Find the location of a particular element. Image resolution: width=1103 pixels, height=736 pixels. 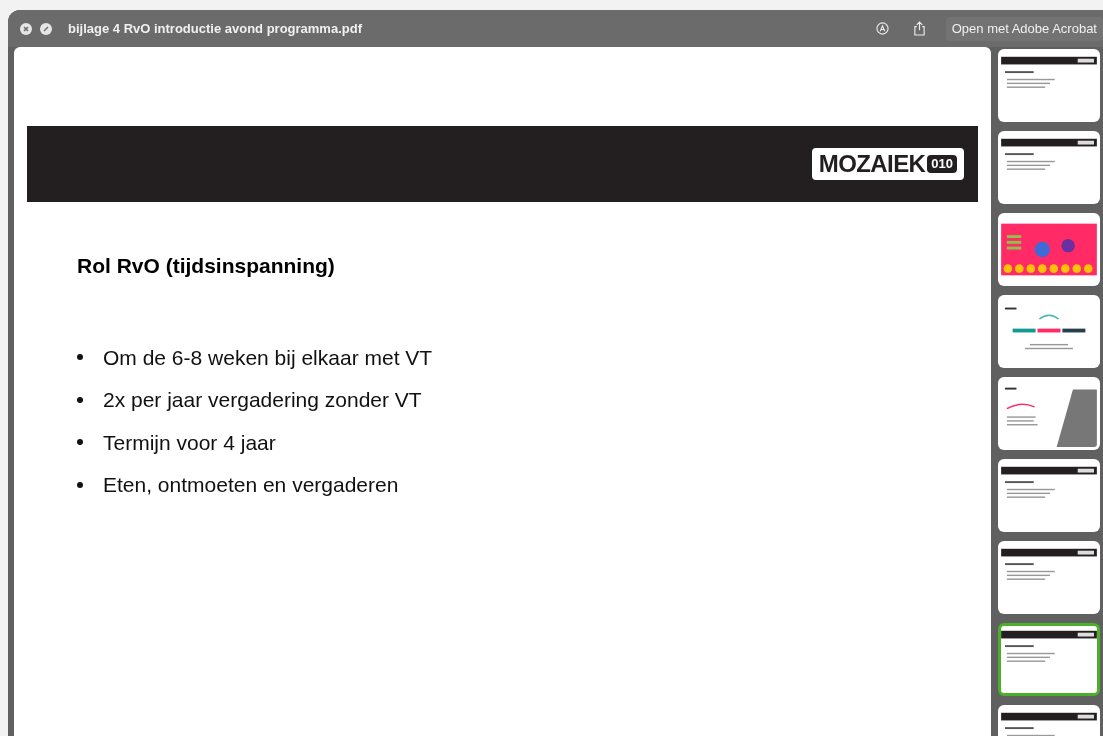

bullet-text: 2x per jaar vergadering zonder VT is located at coordinates (262, 400).